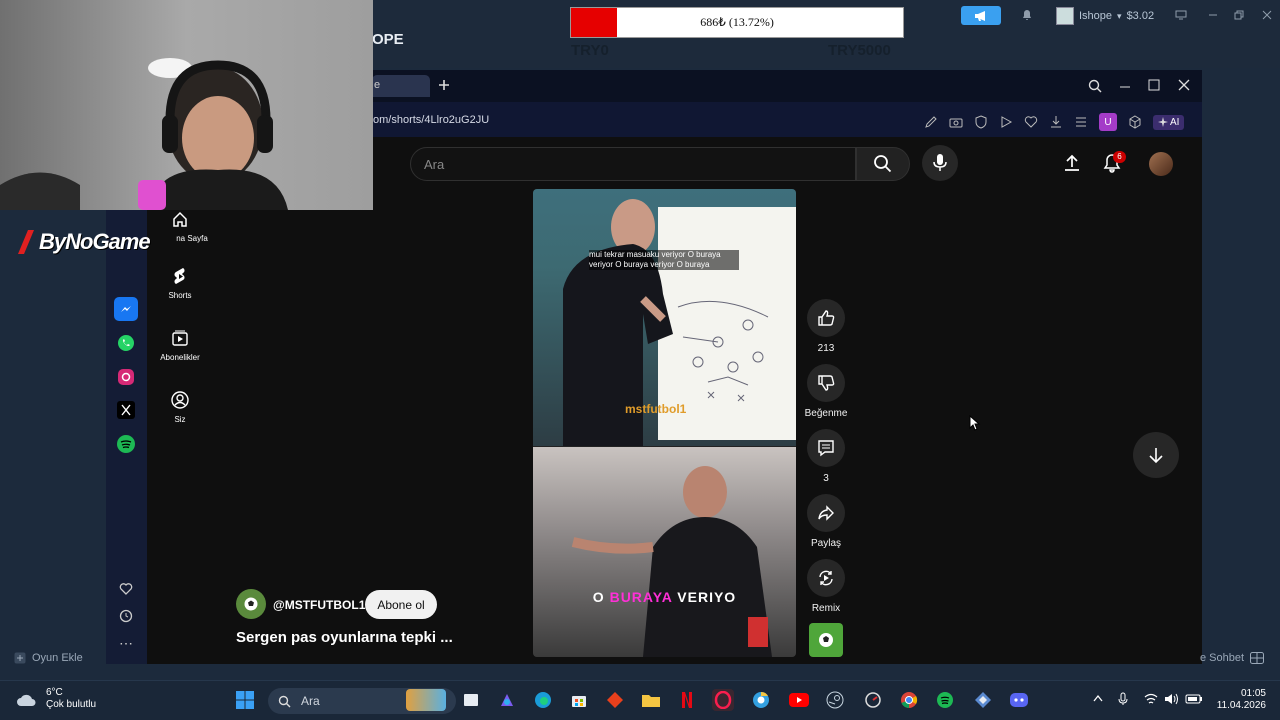 The image size is (1280, 720). I want to click on instagram-icon, so click(126, 377).